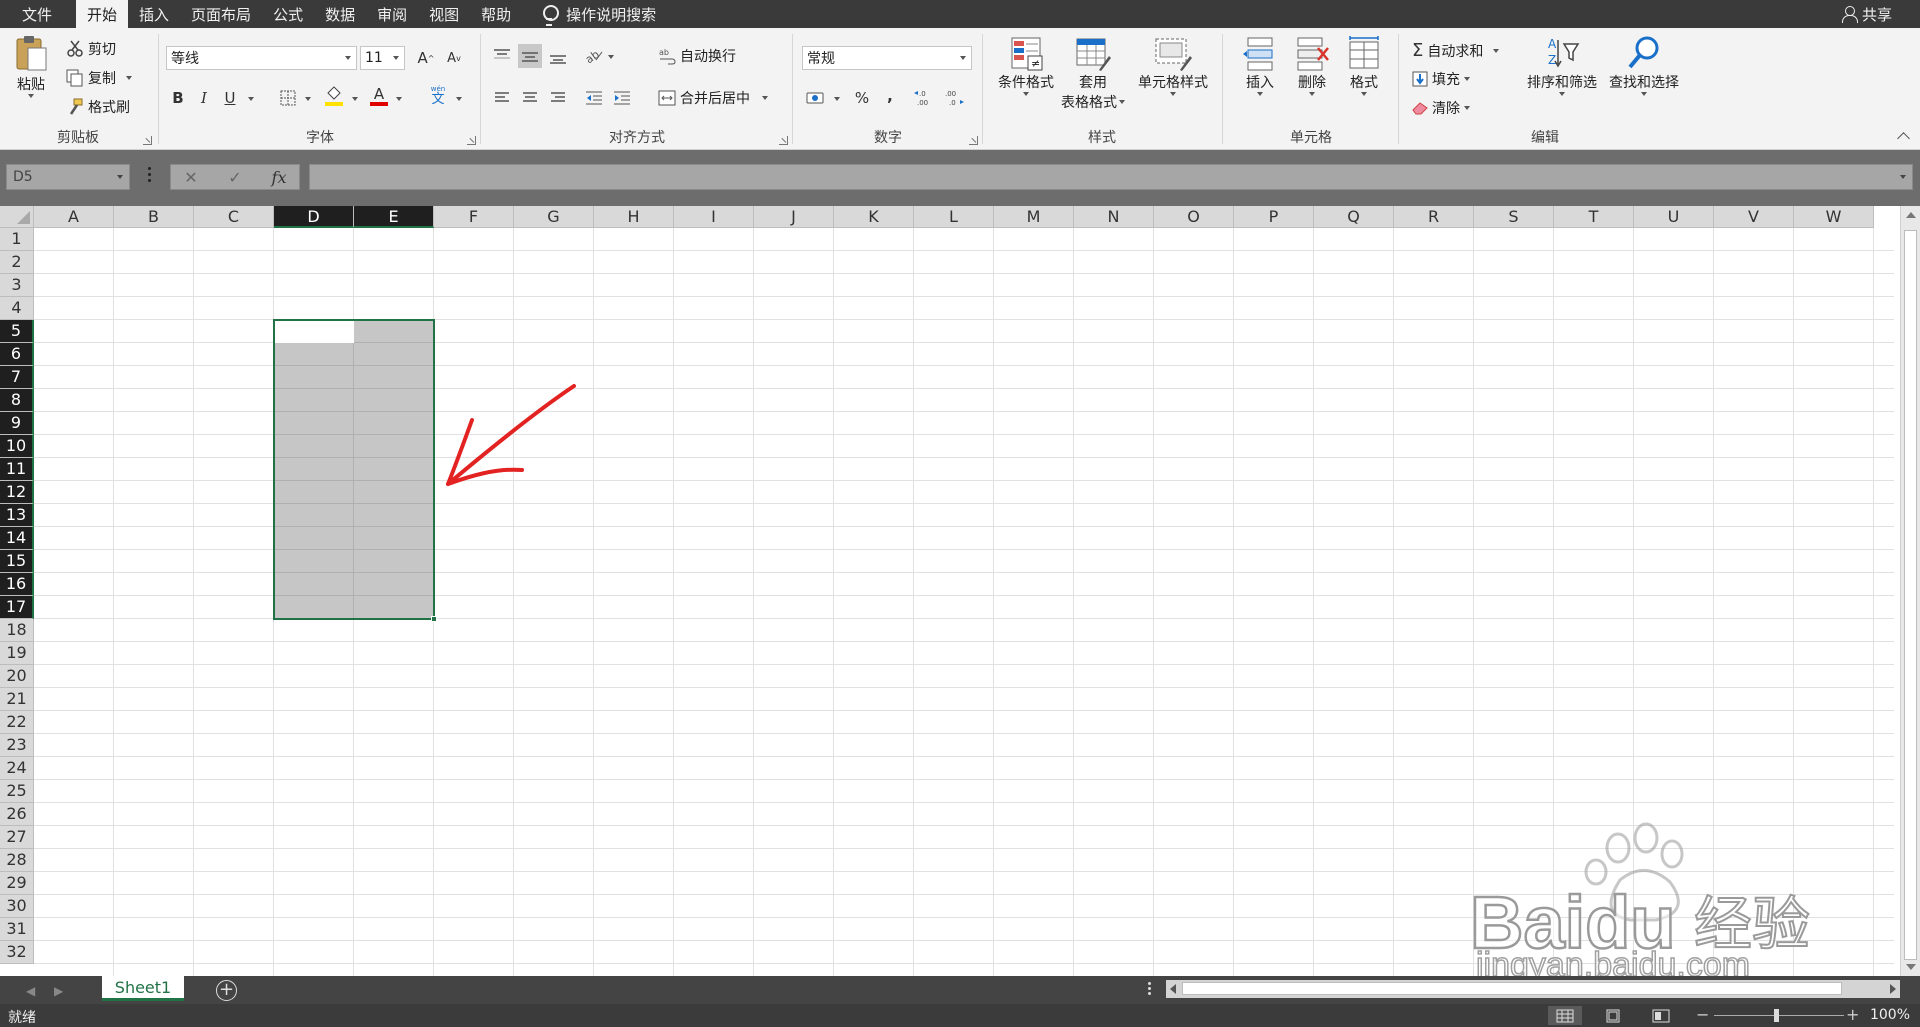 Image resolution: width=1920 pixels, height=1027 pixels. What do you see at coordinates (143, 988) in the screenshot?
I see `sheet-tab-sheet1: Sheet1` at bounding box center [143, 988].